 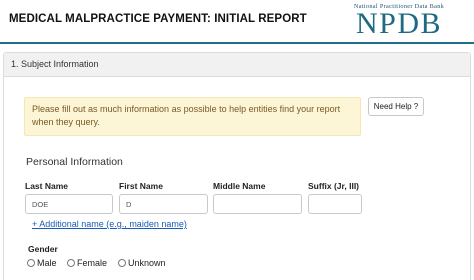 What do you see at coordinates (92, 263) in the screenshot?
I see `female-label: Female` at bounding box center [92, 263].